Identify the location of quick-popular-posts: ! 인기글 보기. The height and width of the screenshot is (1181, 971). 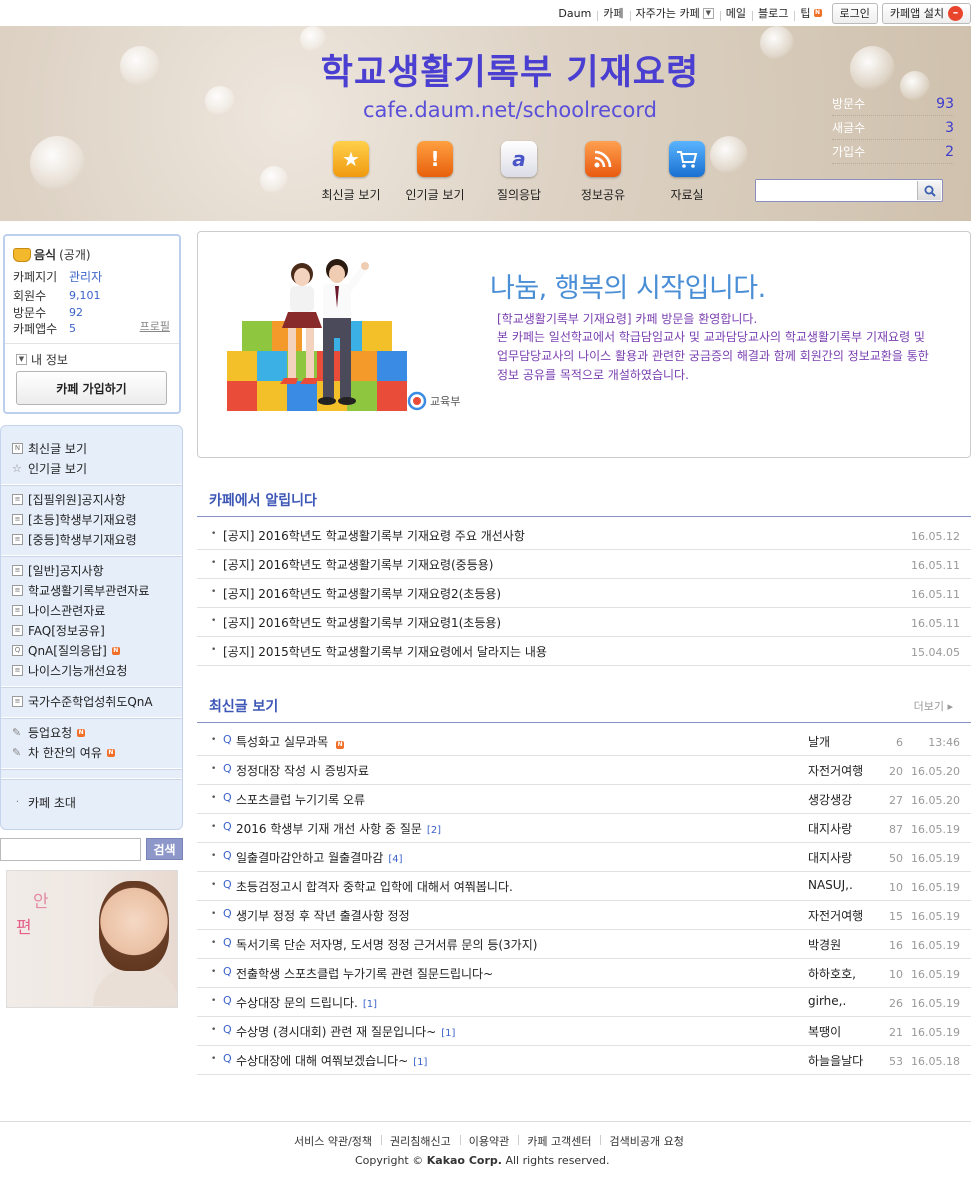
(435, 171).